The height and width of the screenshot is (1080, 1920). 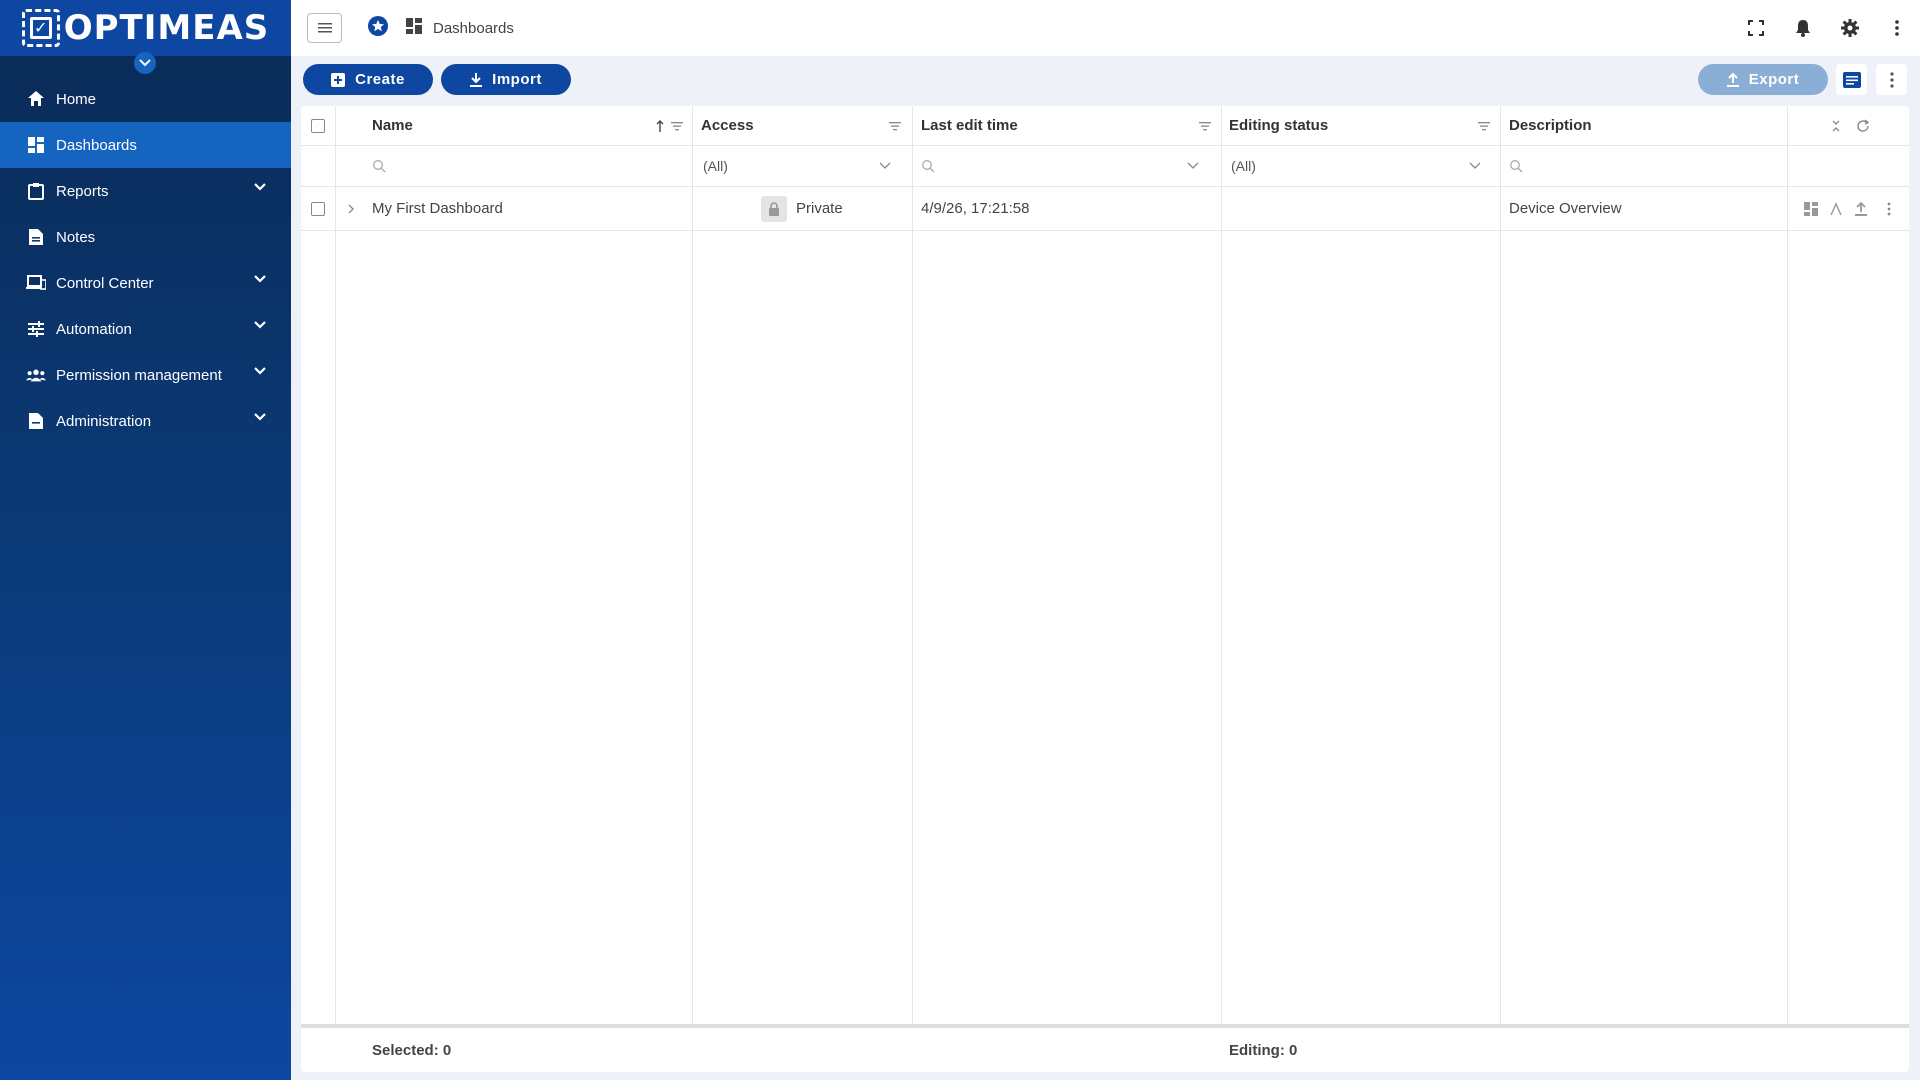 I want to click on select-all-checkbox, so click(x=318, y=125).